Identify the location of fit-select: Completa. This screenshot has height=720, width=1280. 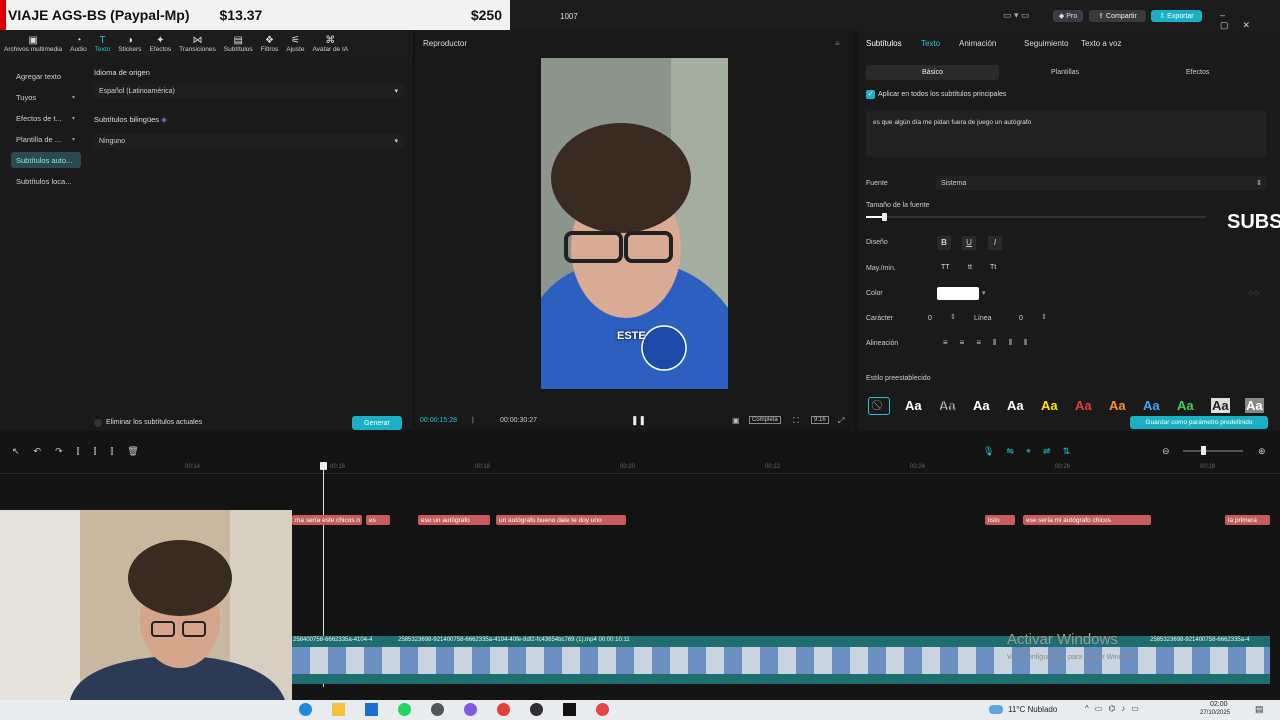
(765, 420).